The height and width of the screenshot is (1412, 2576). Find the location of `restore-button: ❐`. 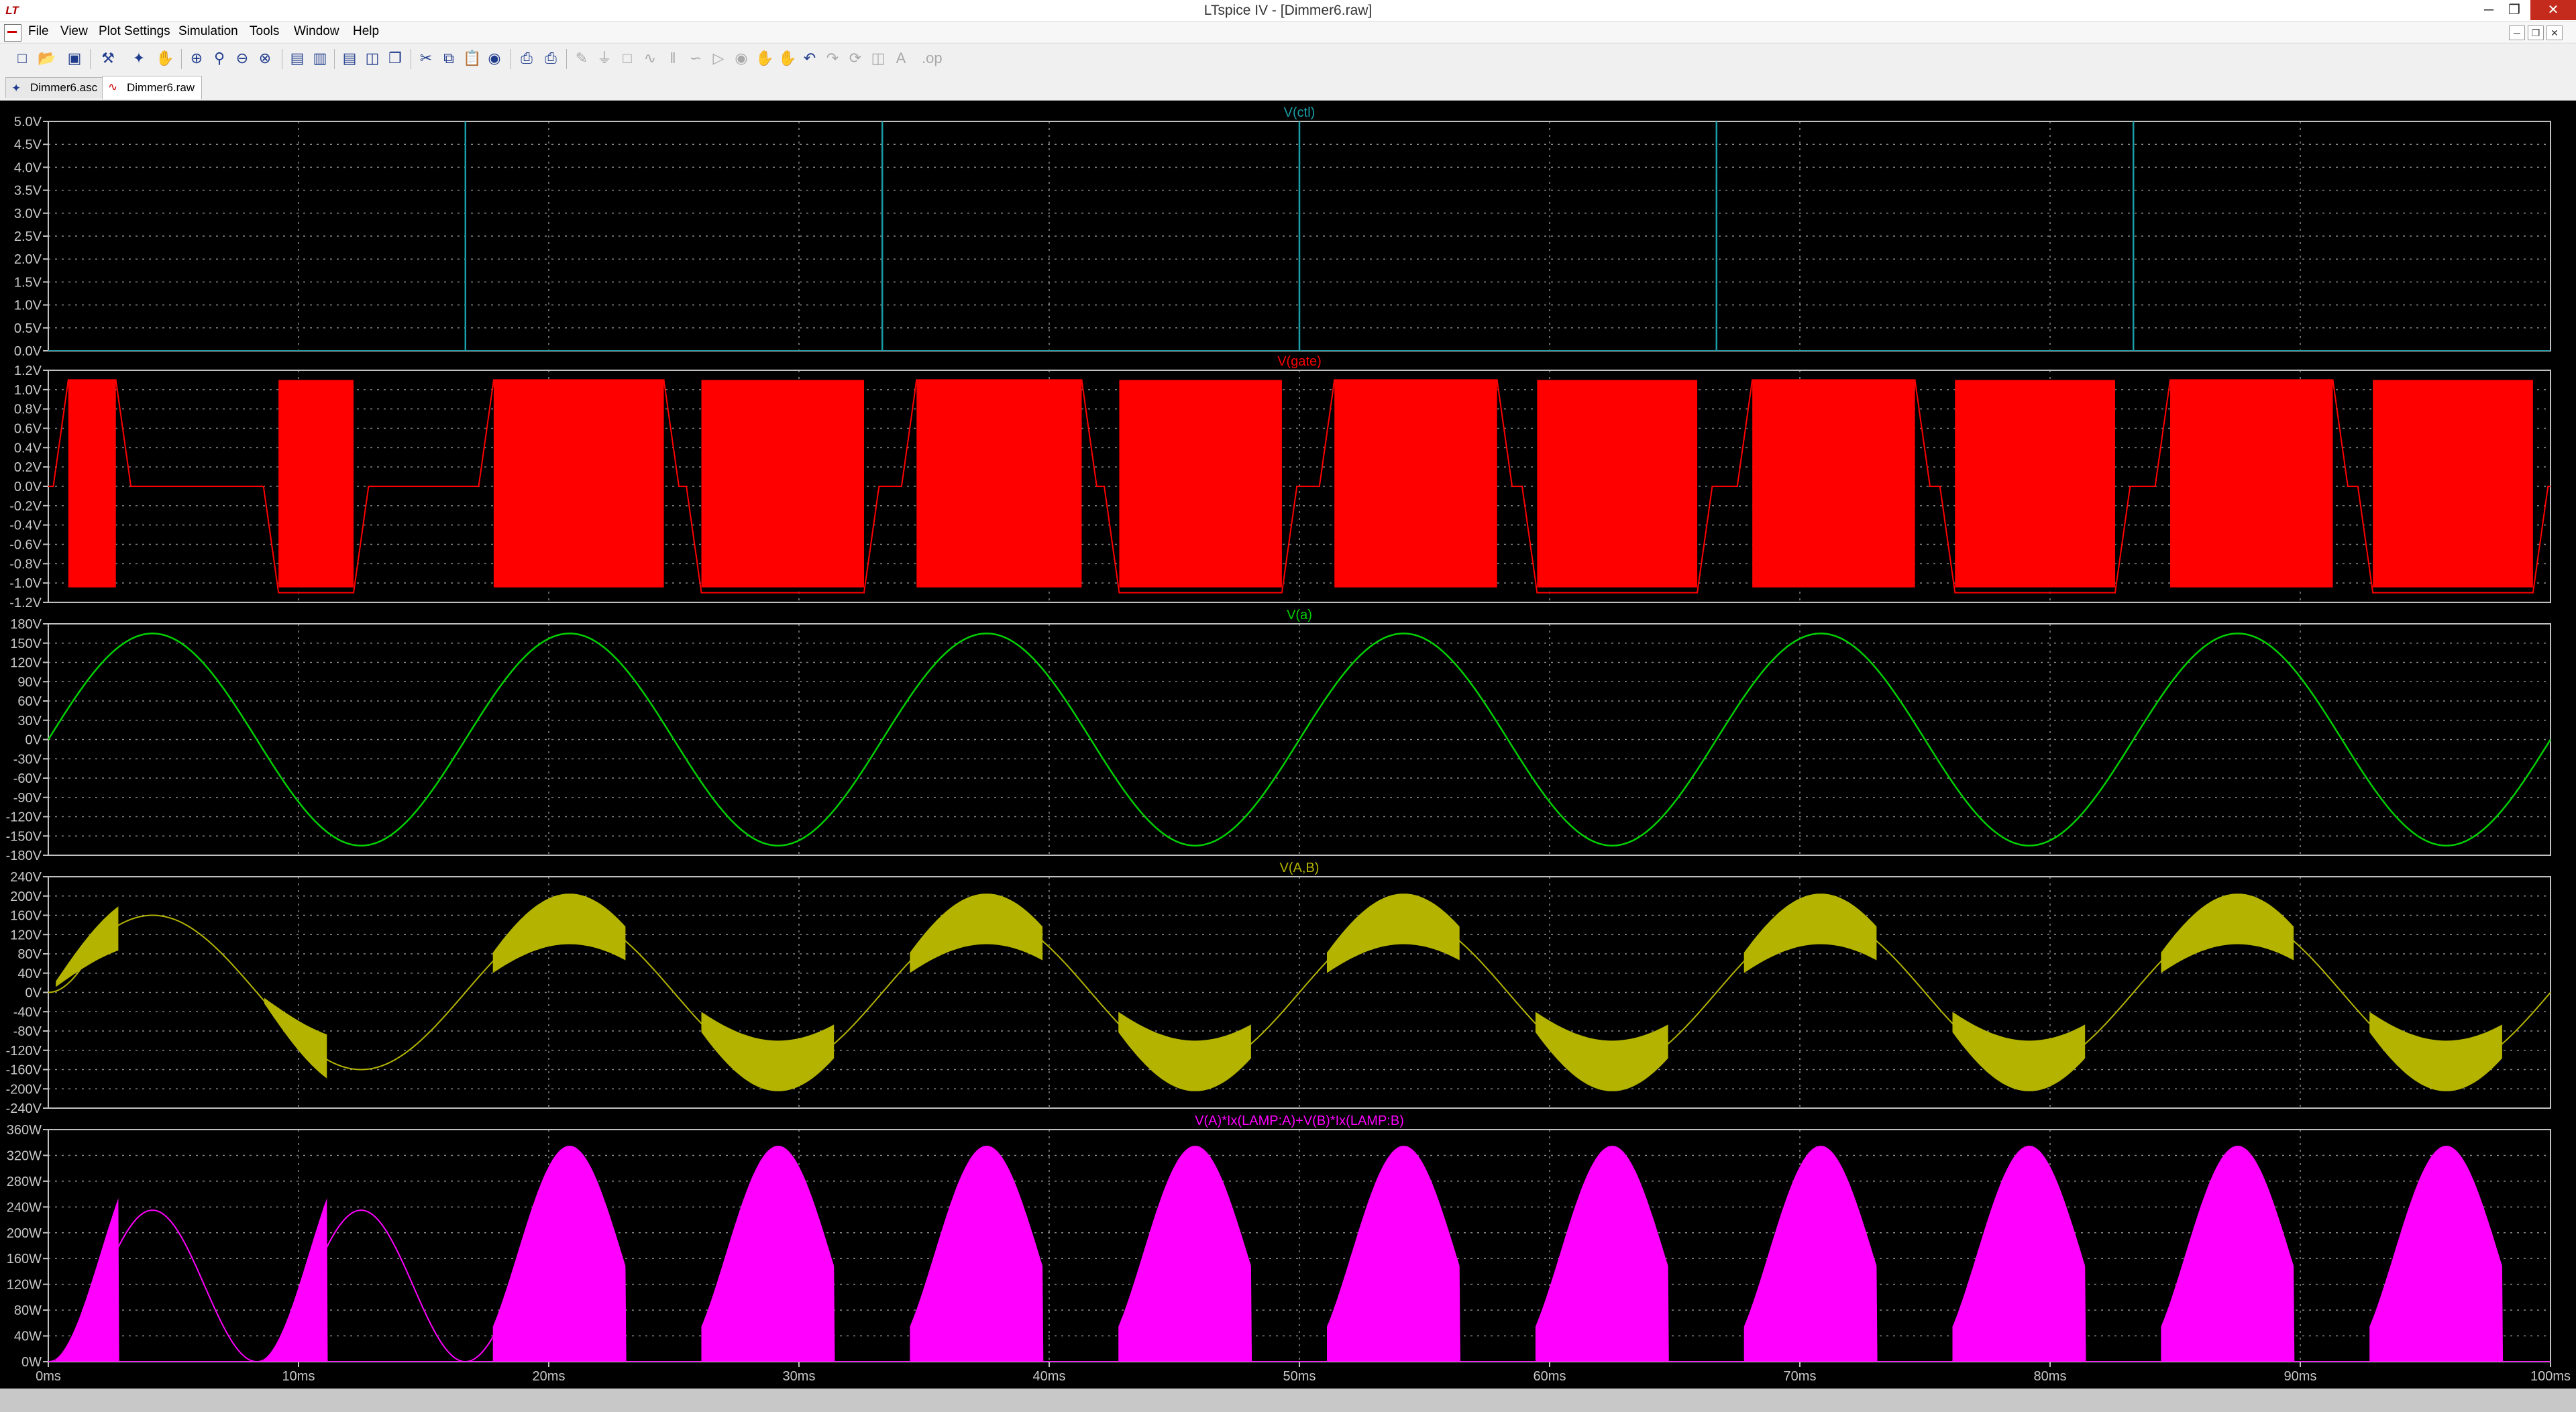

restore-button: ❐ is located at coordinates (2514, 10).